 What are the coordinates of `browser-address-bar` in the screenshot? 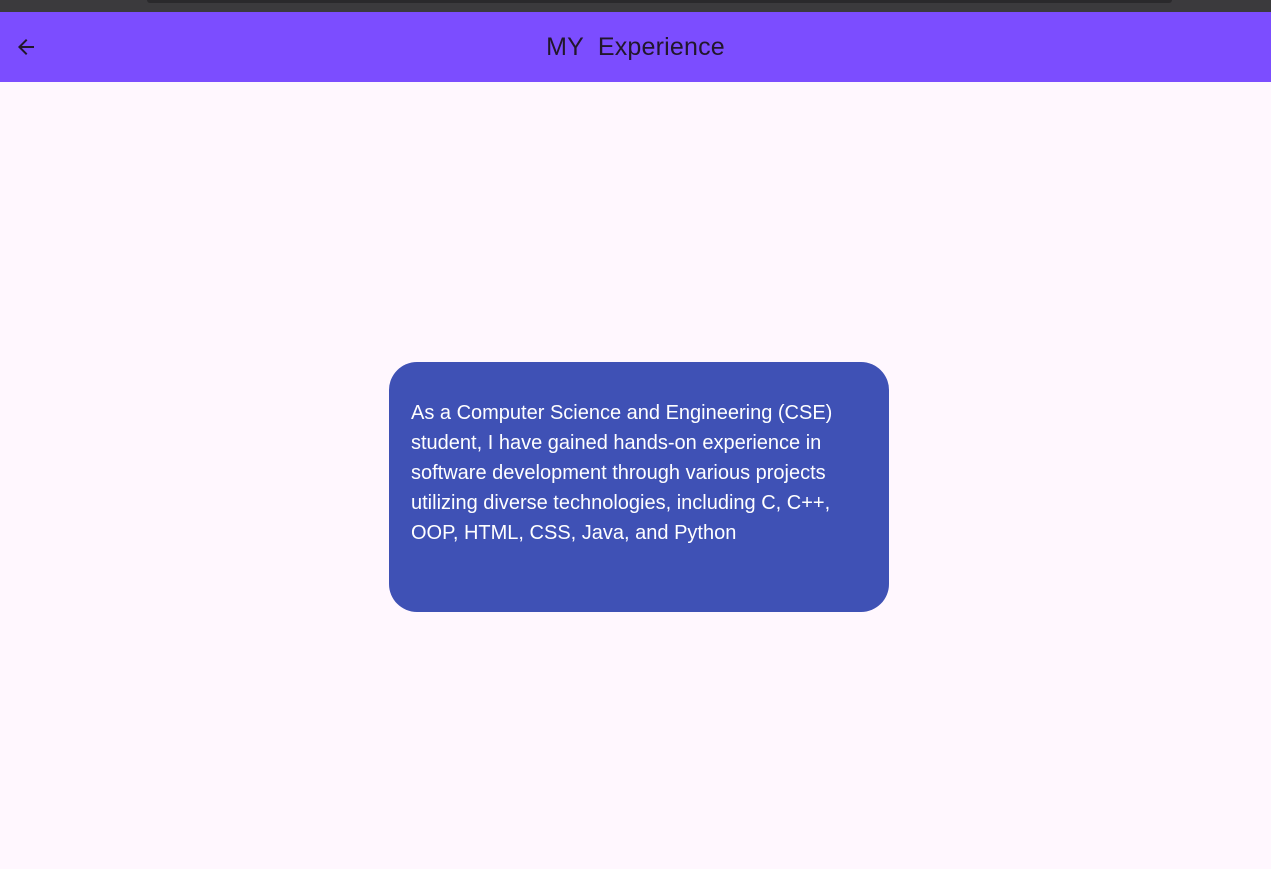 It's located at (659, 1).